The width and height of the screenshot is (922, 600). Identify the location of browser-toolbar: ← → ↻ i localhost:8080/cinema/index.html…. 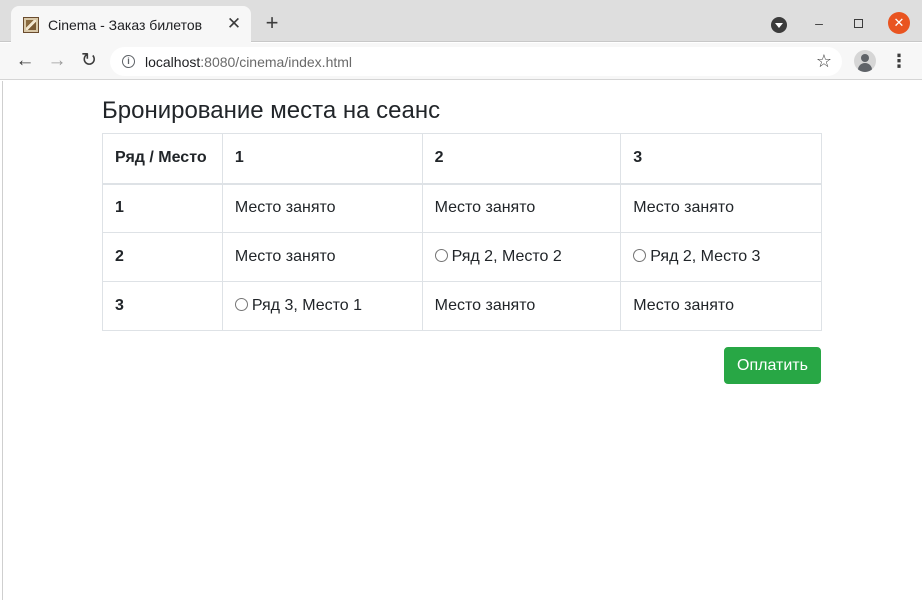
(461, 61).